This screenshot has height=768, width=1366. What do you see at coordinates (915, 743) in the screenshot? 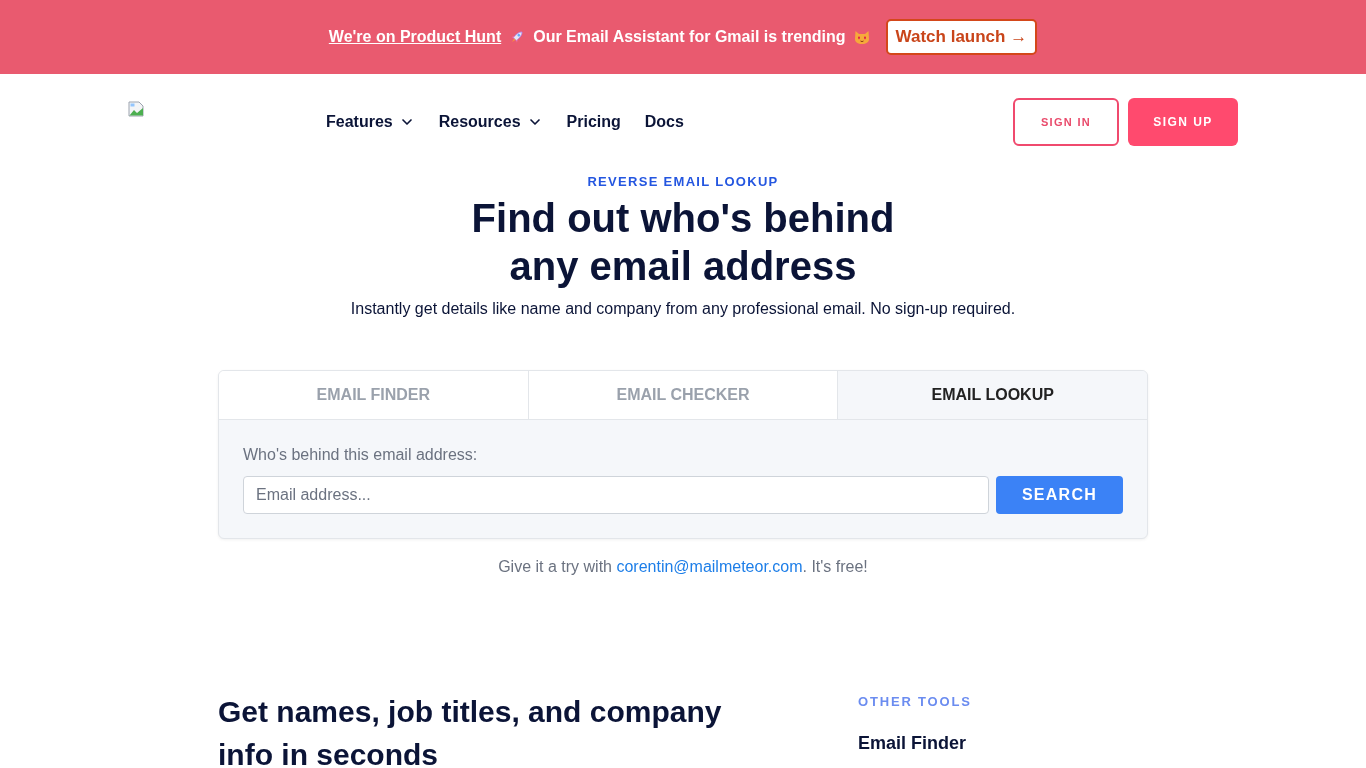
I see `other-tool-link: Email Finder` at bounding box center [915, 743].